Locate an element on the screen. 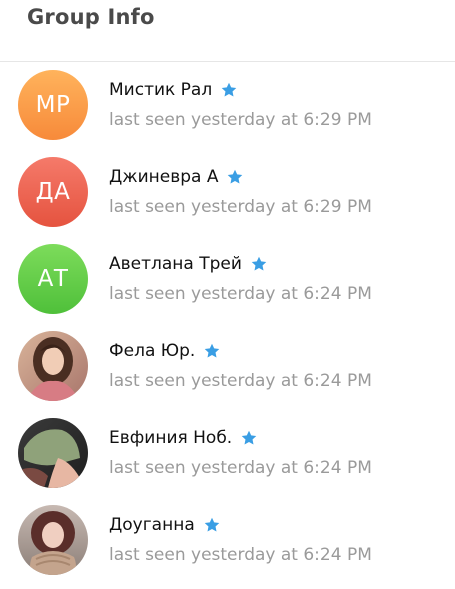 Image resolution: width=455 pixels, height=589 pixels. member-name-row: Доуганна is located at coordinates (165, 525).